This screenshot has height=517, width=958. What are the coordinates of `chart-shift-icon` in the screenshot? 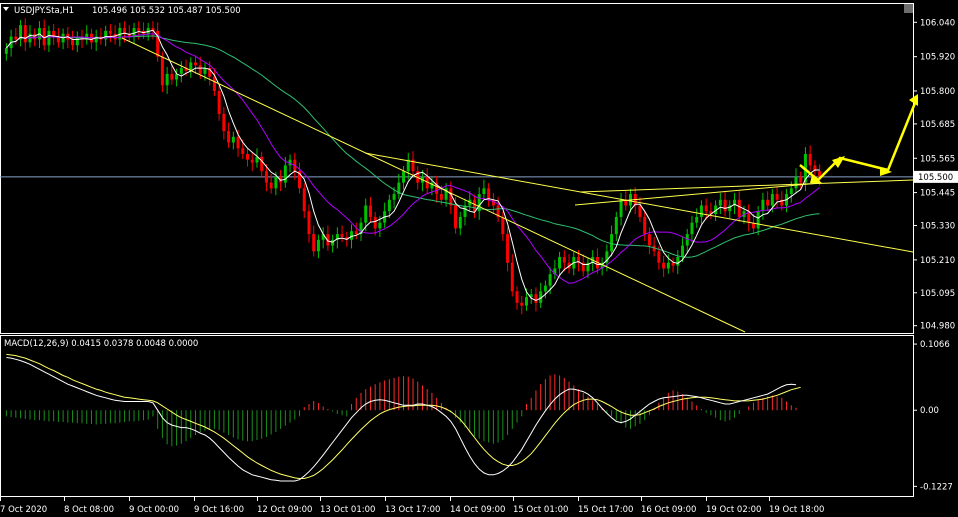 It's located at (908, 8).